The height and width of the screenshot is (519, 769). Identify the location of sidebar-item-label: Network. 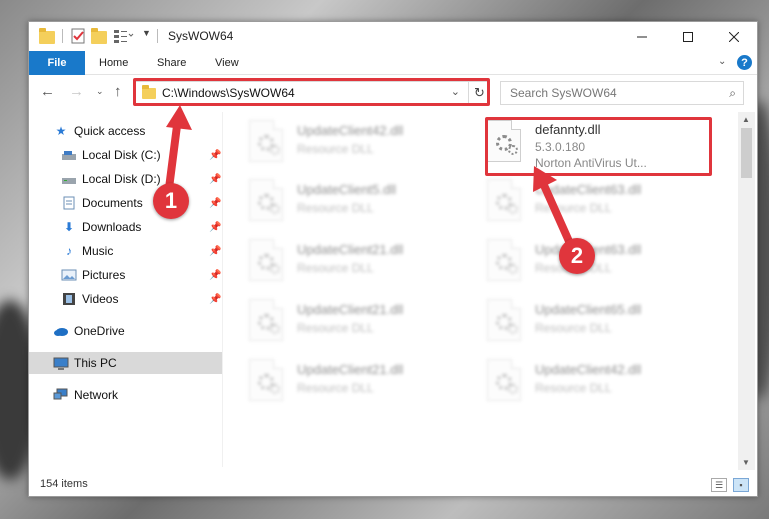
(96, 395).